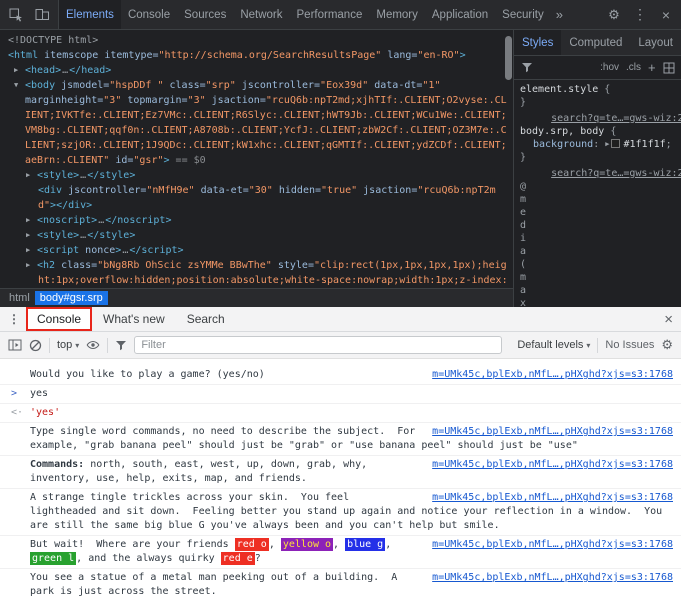 The image size is (681, 600). I want to click on dom-tree-row: <!DOCTYPE html>, so click(256, 40).